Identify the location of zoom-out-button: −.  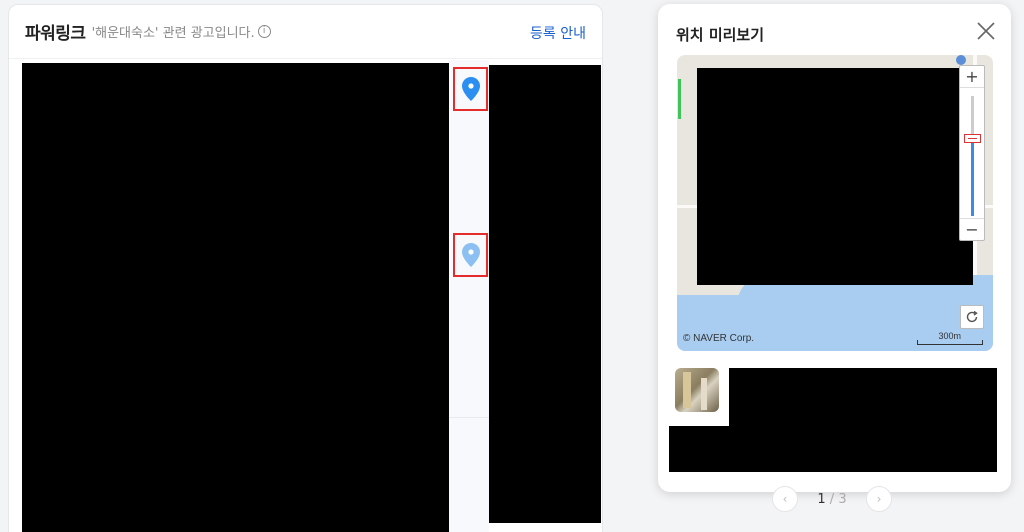
(972, 229).